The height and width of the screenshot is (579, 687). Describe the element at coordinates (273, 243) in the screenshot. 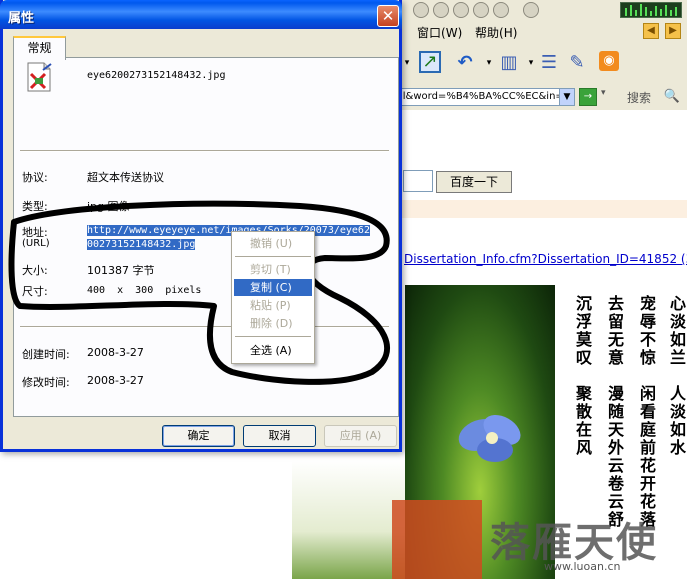

I see `menu-item-undo: 撤销 (U)` at that location.